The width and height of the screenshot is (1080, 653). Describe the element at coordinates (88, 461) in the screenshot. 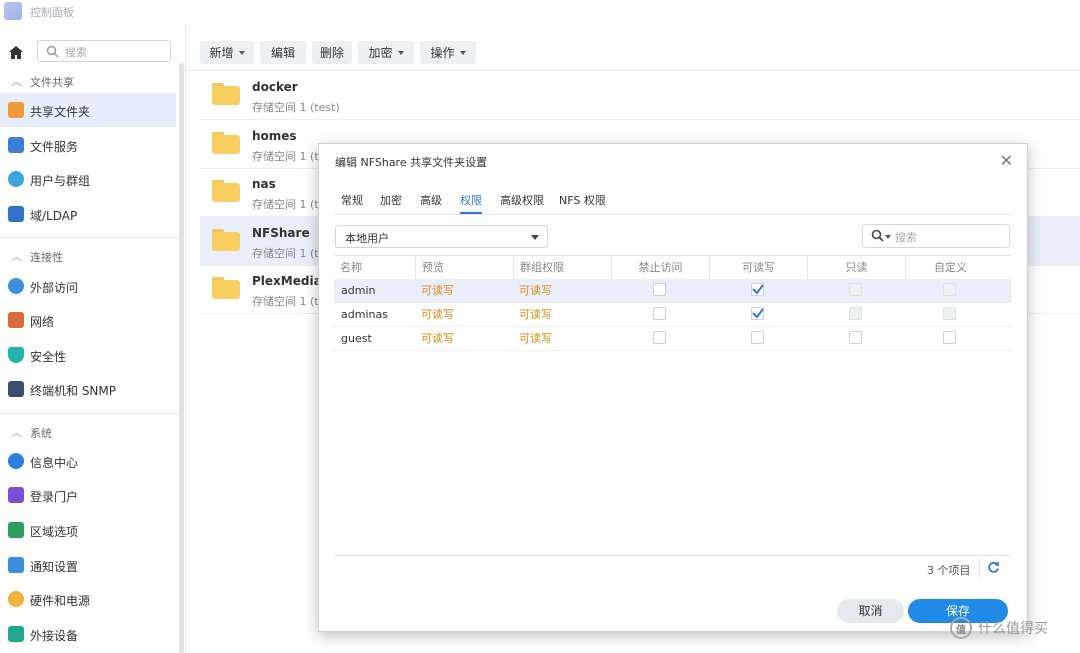

I see `sidebar-item-info-center: 信息中心` at that location.